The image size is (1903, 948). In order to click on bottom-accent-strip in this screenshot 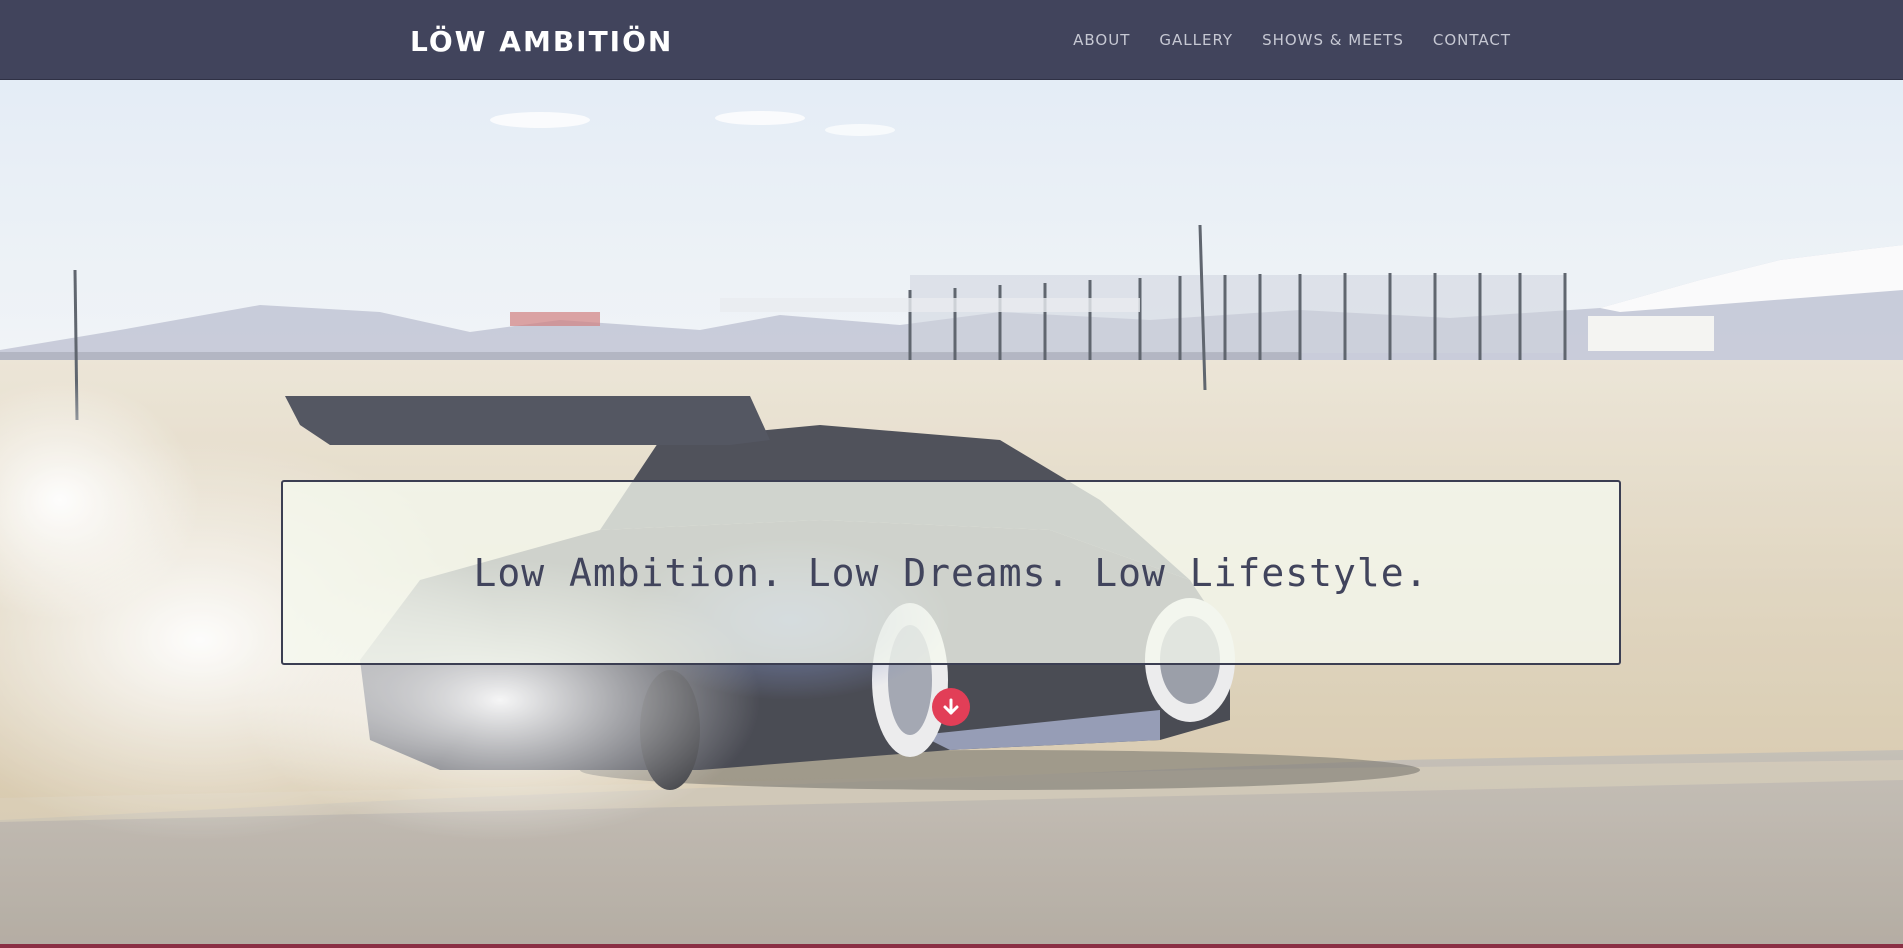, I will do `click(951, 946)`.